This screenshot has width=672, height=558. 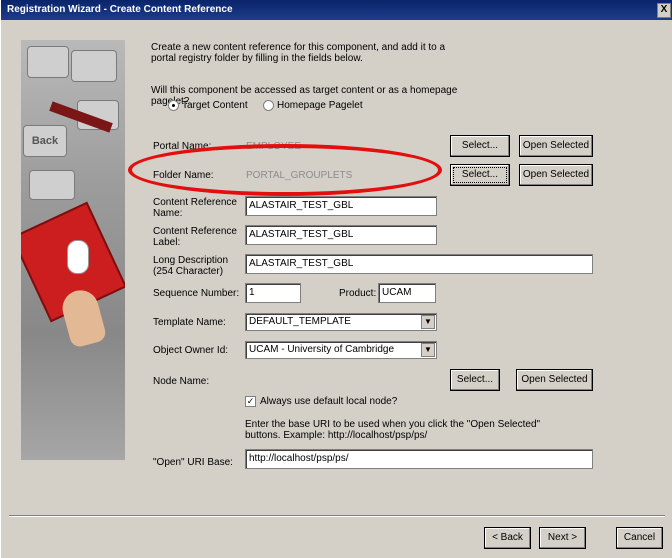 I want to click on content-ref-name-input: ALASTAIR_TEST_GBL, so click(x=341, y=206).